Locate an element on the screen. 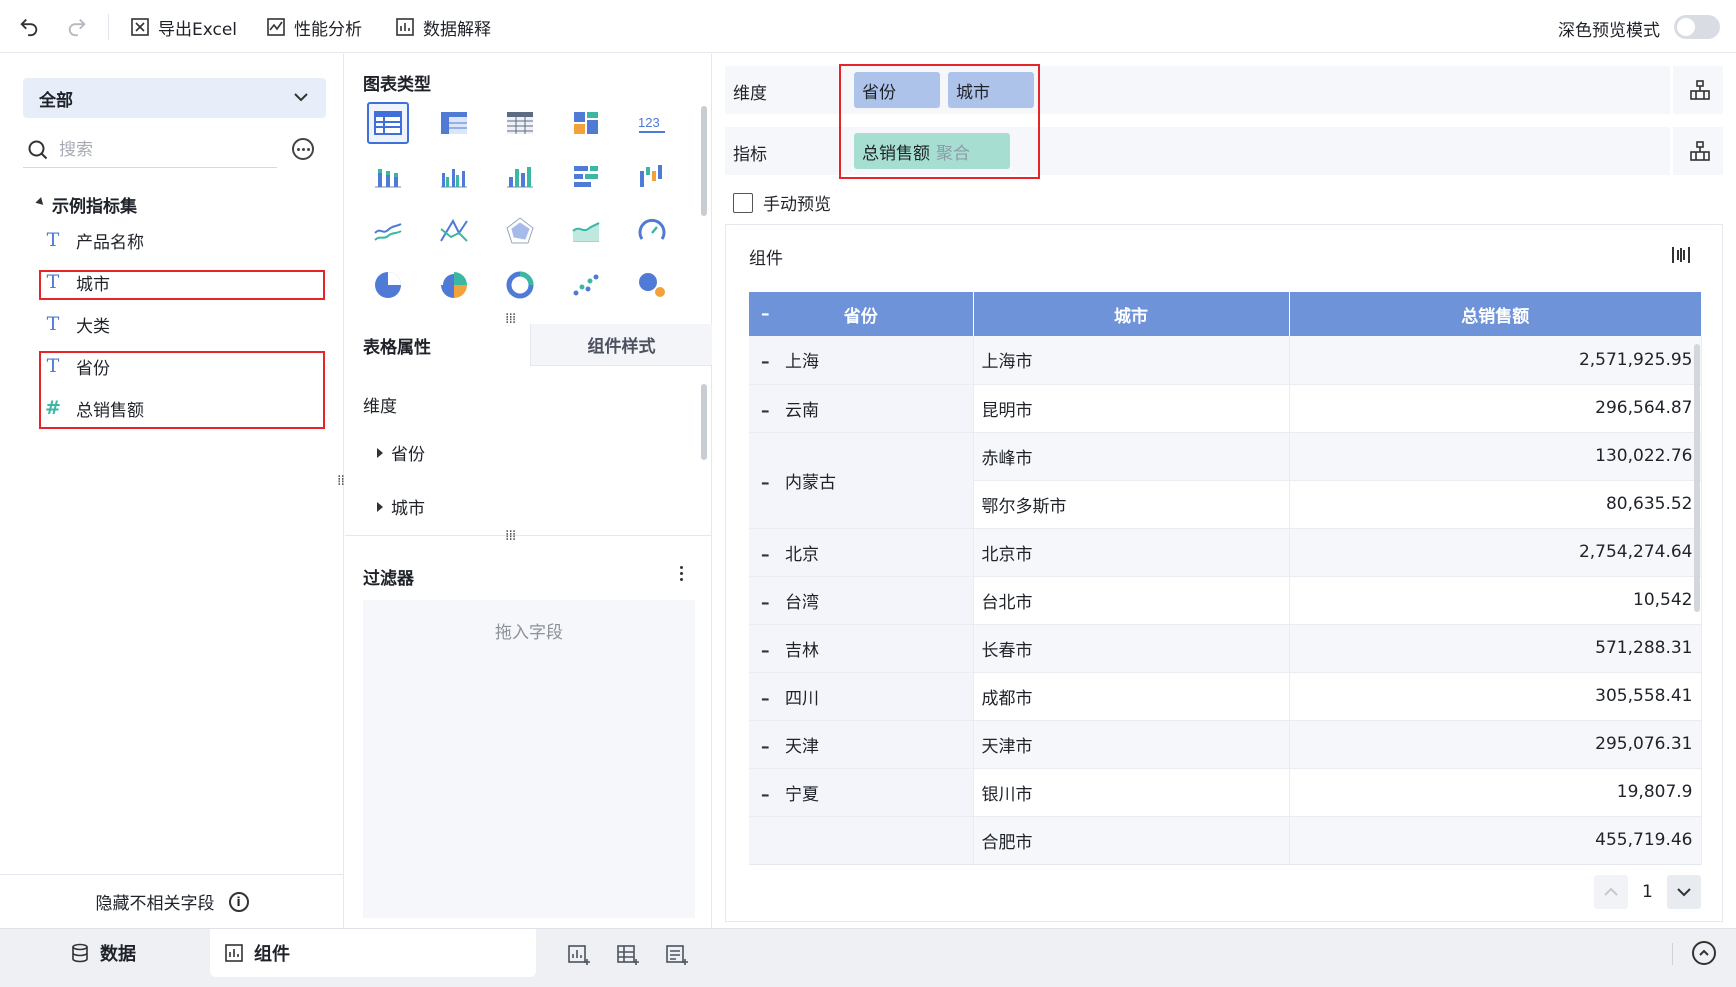  metric-set-group: 示例指标集 is located at coordinates (86, 204).